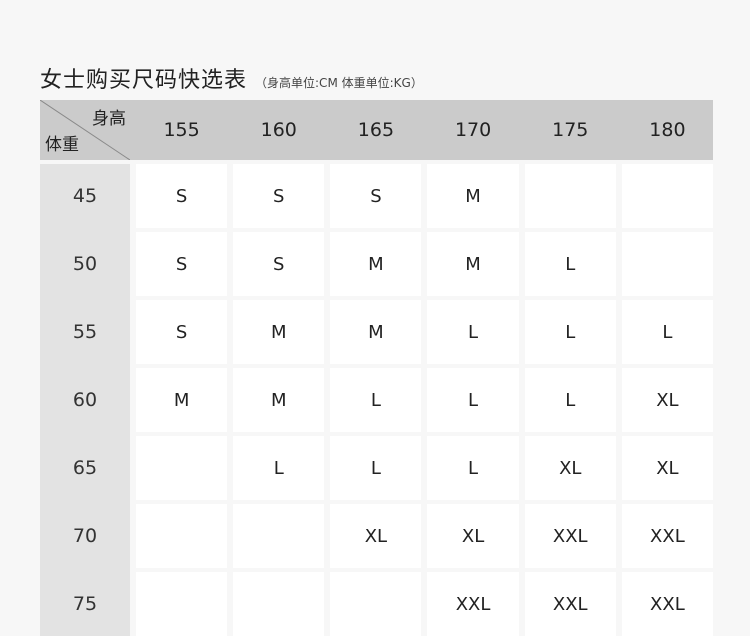 The height and width of the screenshot is (636, 750). Describe the element at coordinates (339, 83) in the screenshot. I see `units-note: （身高单位:CM 体重单位:KG）` at that location.